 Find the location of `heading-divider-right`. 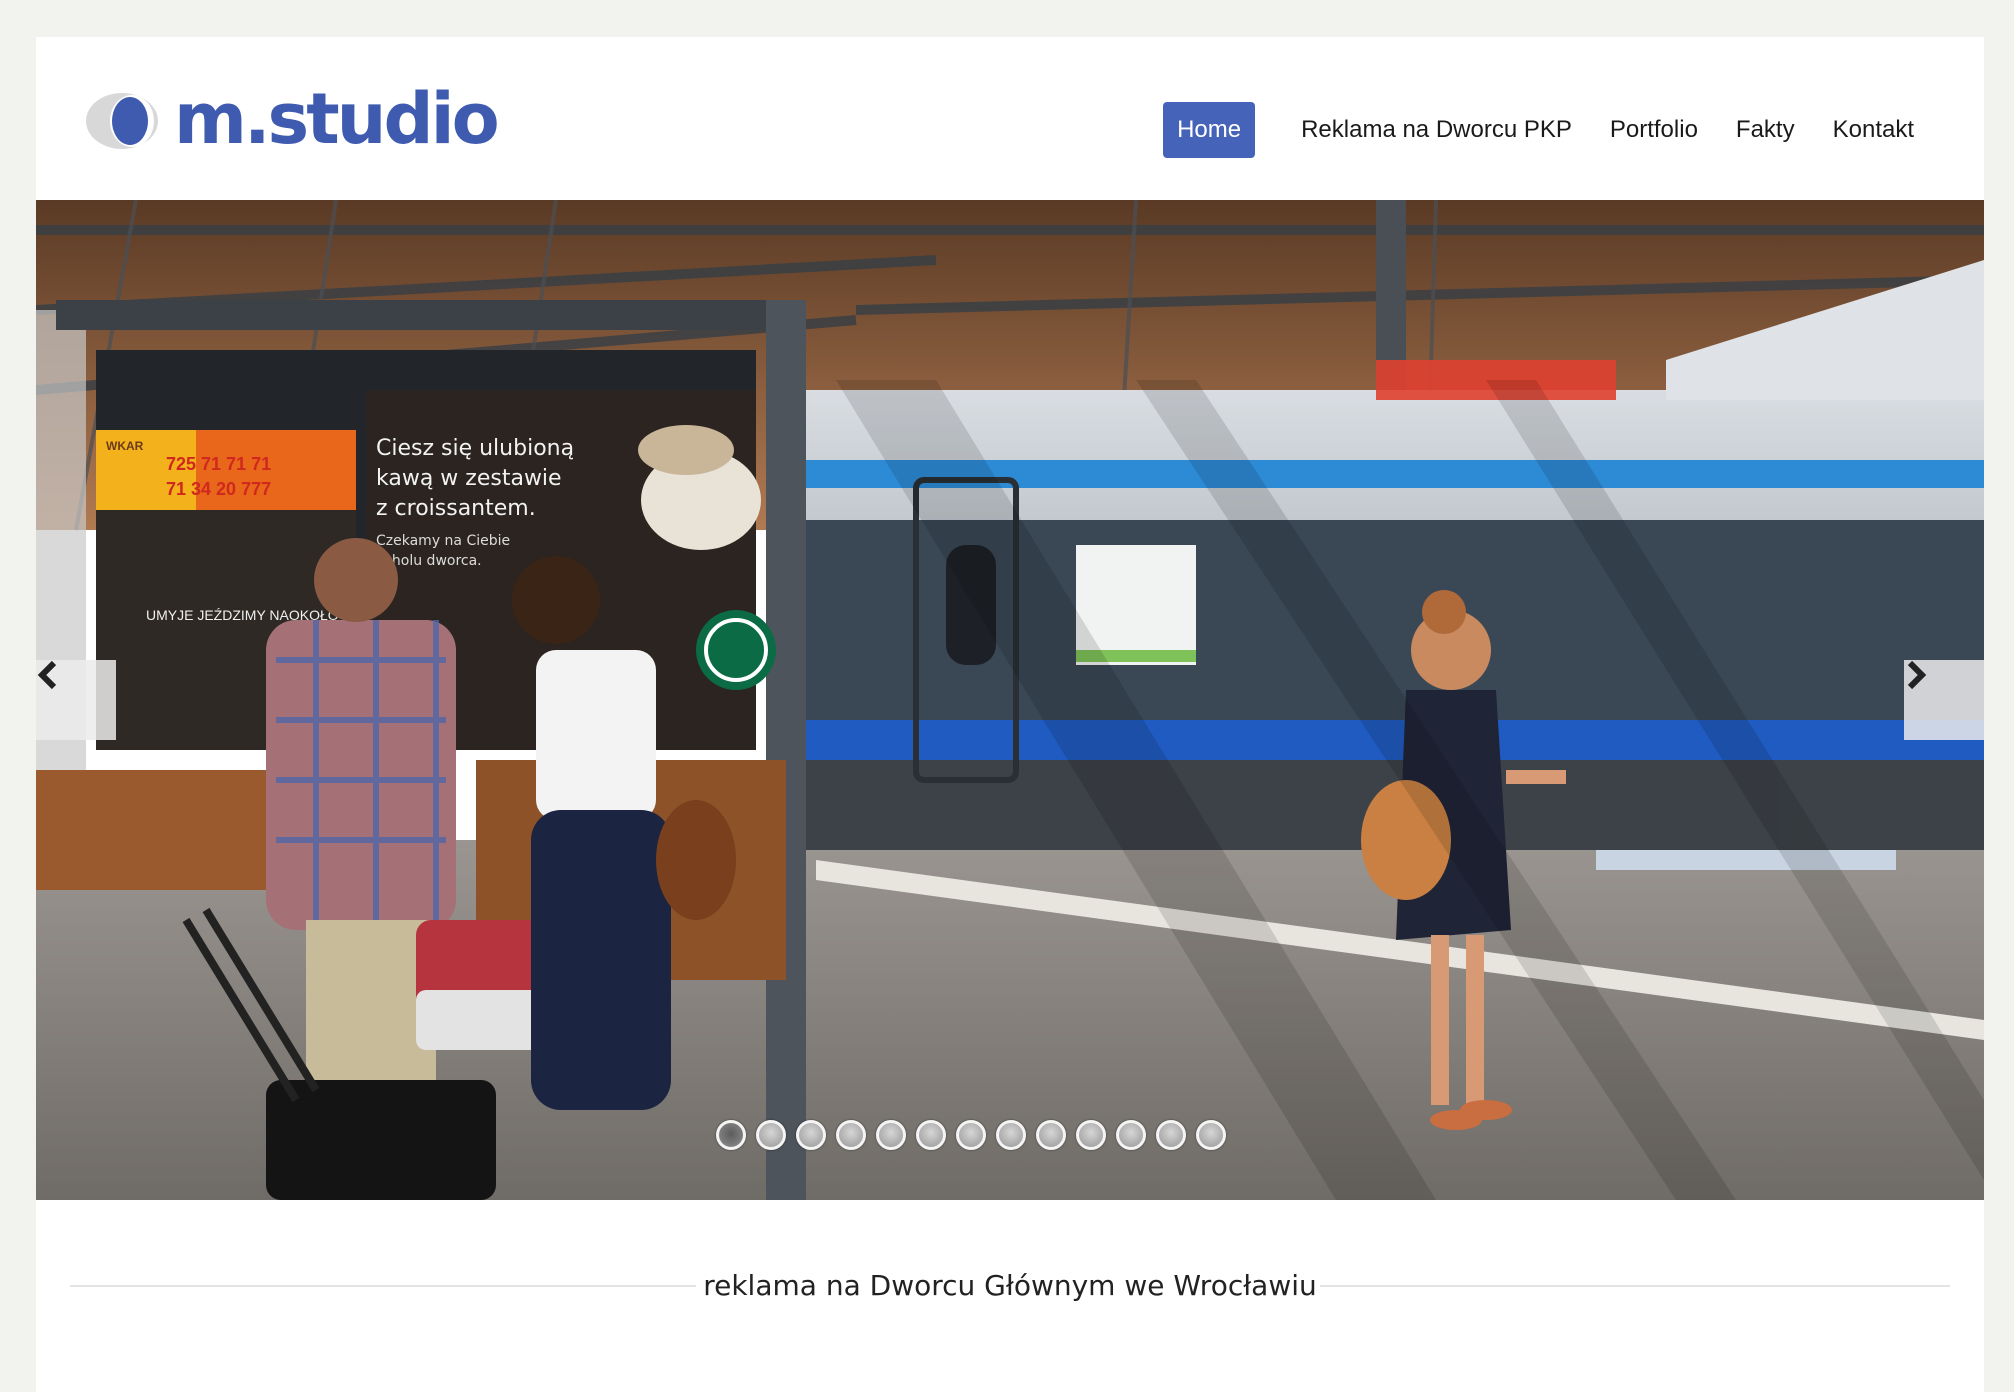

heading-divider-right is located at coordinates (1635, 1286).